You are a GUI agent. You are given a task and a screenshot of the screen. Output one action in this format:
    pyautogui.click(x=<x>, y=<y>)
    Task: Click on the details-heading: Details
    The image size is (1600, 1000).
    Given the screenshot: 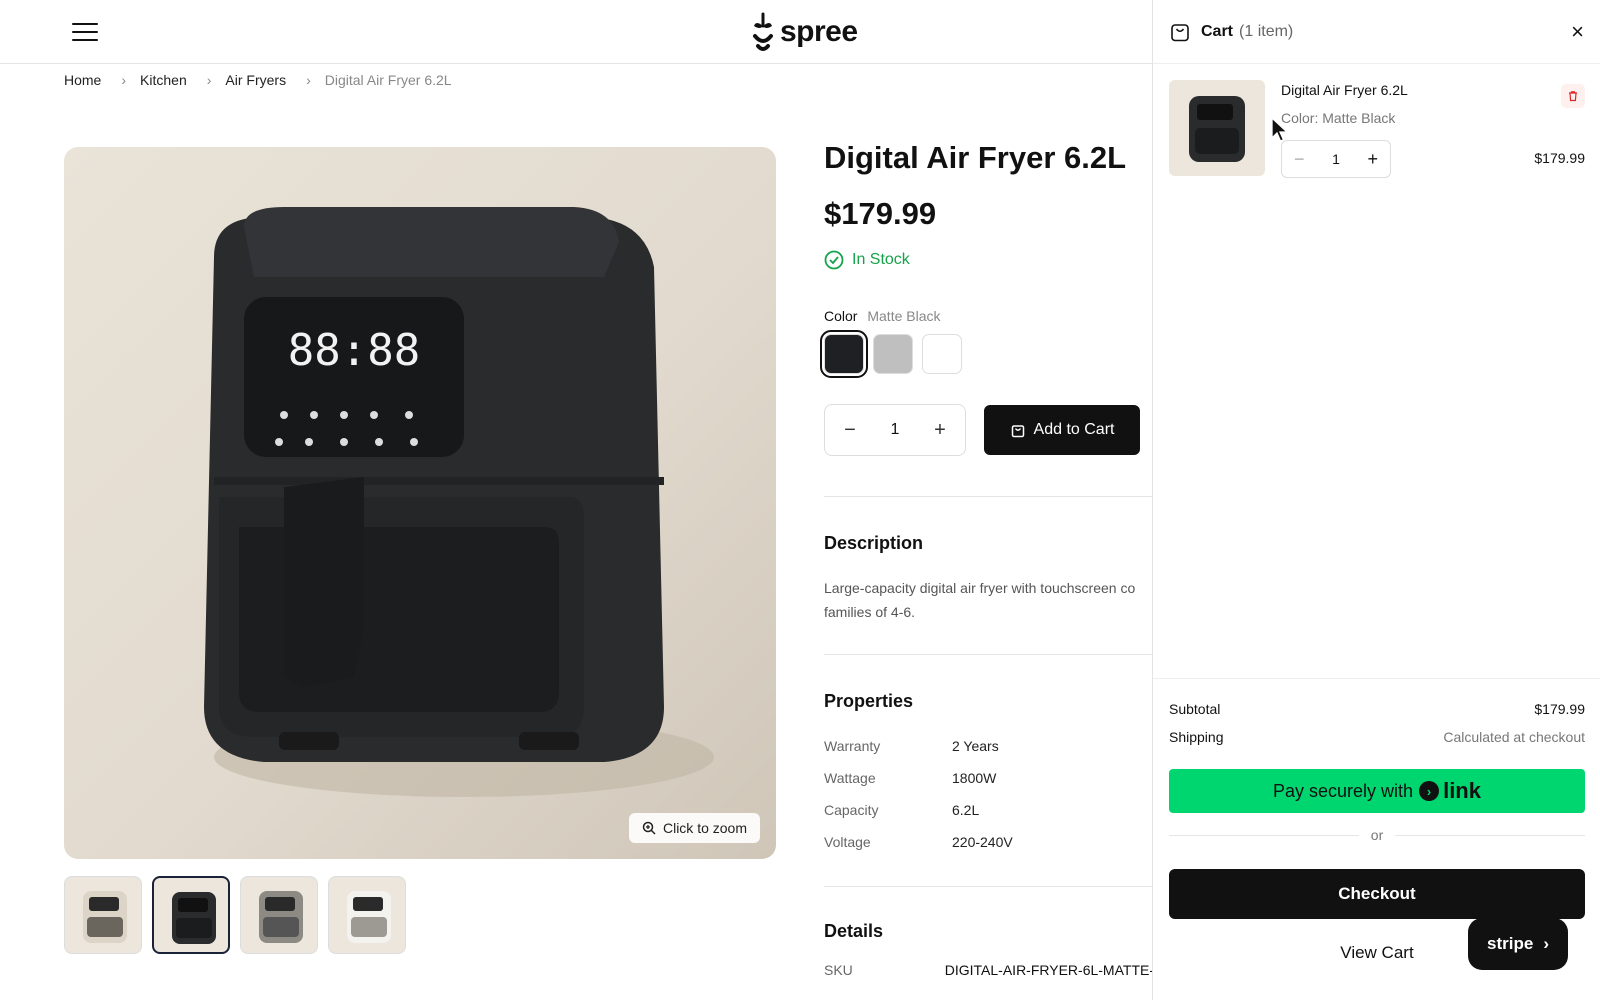 What is the action you would take?
    pyautogui.click(x=989, y=931)
    